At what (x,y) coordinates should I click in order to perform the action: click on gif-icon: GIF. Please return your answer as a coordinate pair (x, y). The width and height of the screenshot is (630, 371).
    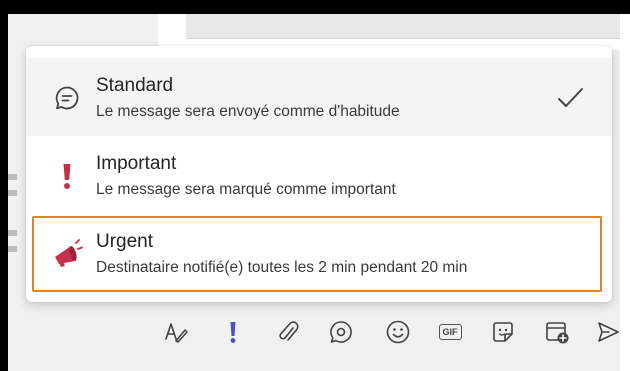
    Looking at the image, I should click on (450, 332).